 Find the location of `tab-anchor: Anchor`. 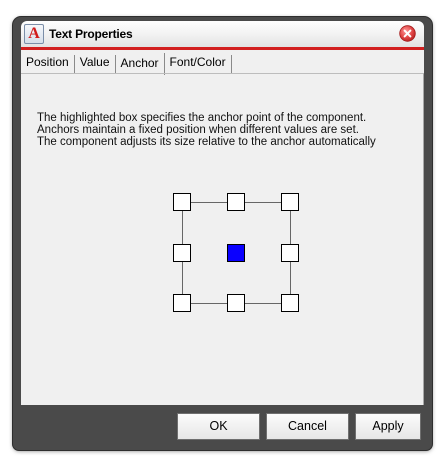

tab-anchor: Anchor is located at coordinates (140, 64).